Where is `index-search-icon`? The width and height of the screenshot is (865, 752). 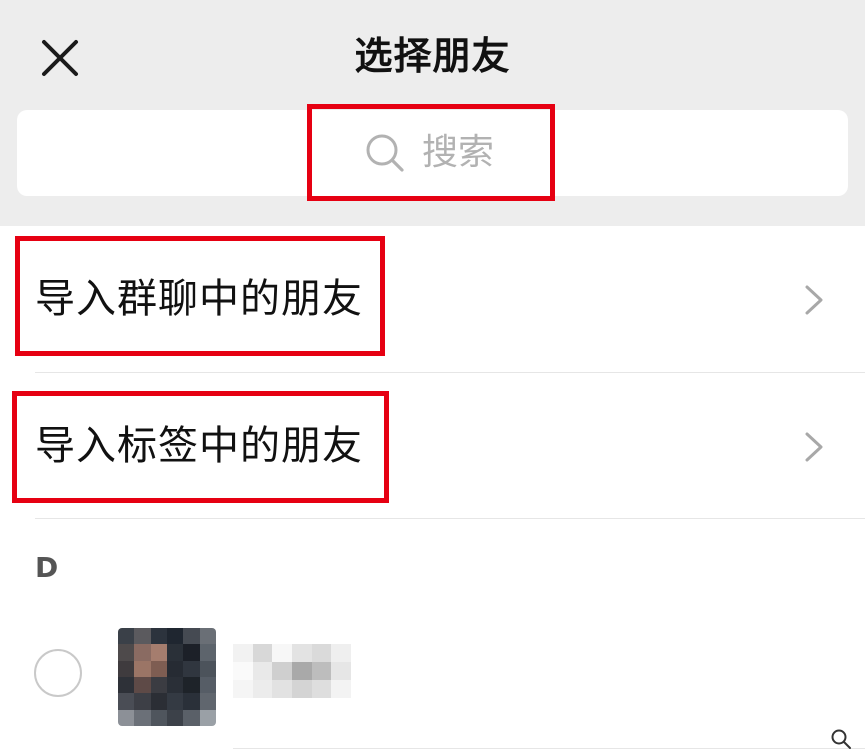
index-search-icon is located at coordinates (841, 739).